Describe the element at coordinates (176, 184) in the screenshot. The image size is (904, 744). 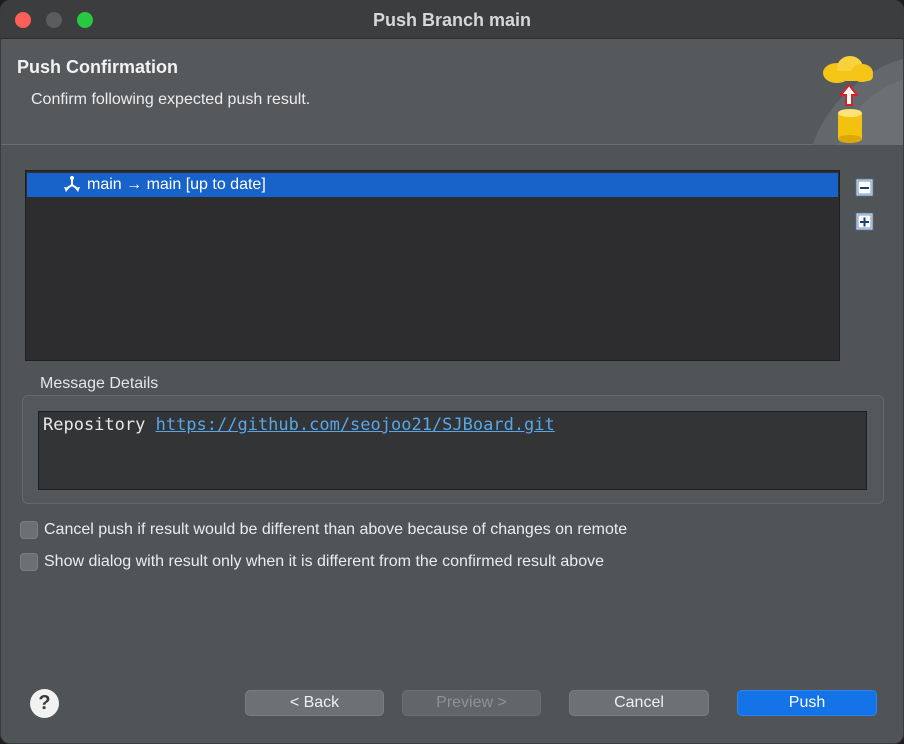
I see `tree-item-label: main → main [up to date]` at that location.